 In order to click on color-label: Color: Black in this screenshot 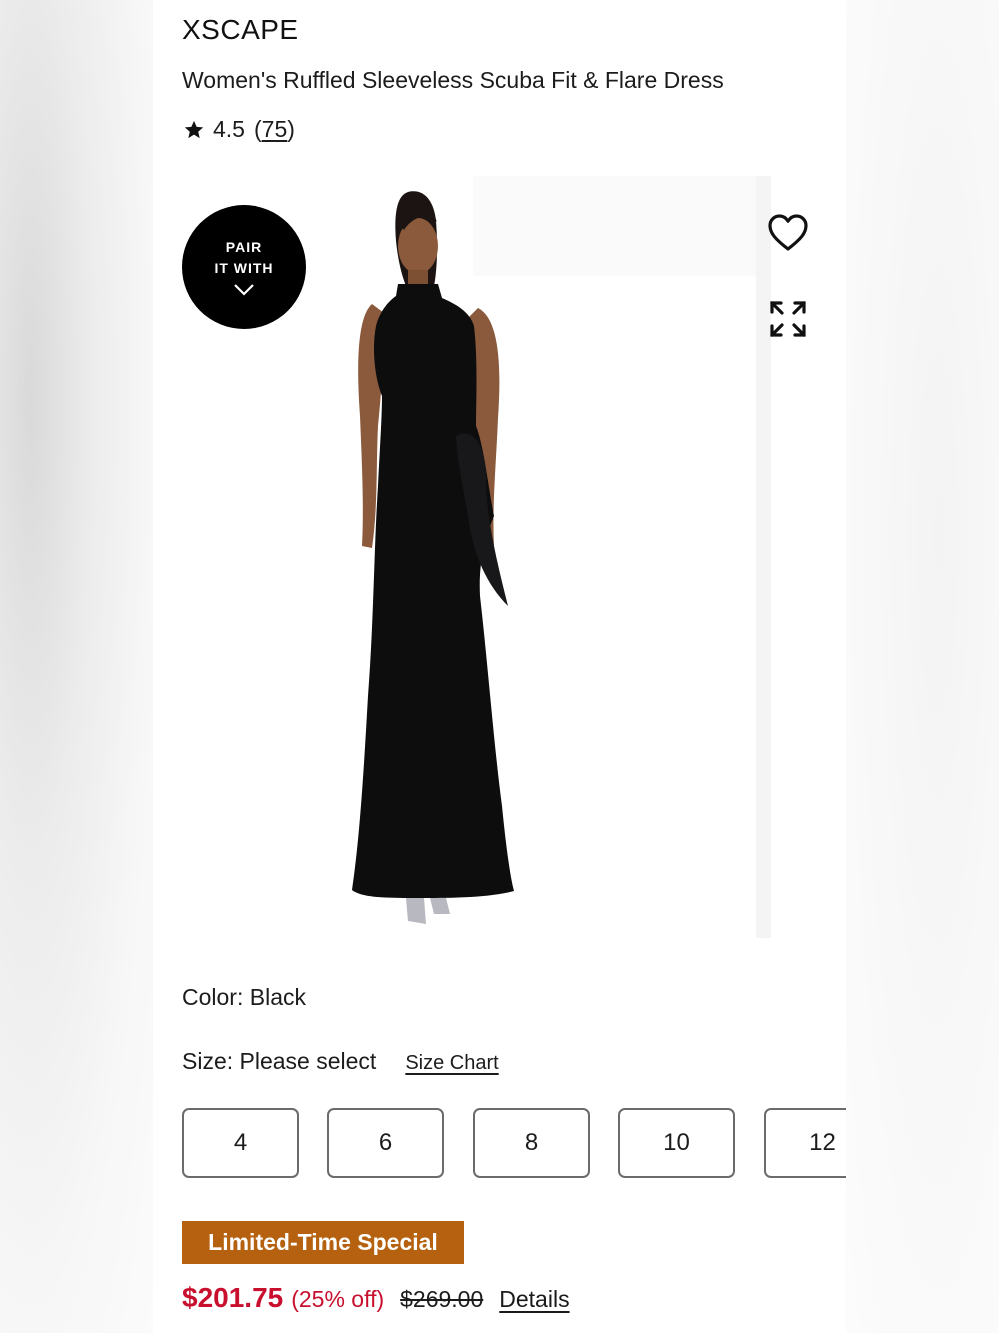, I will do `click(244, 997)`.